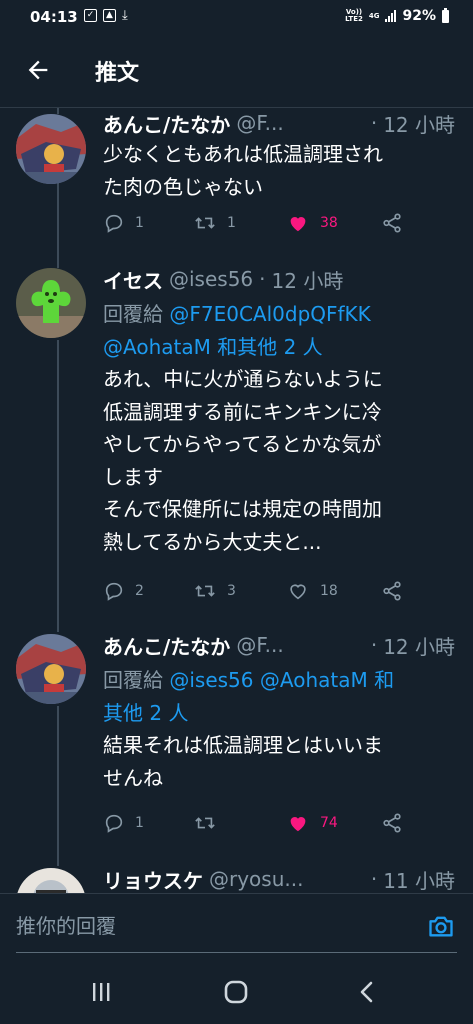  What do you see at coordinates (269, 314) in the screenshot?
I see `reply-handle-link: @F7E0CAl0dpQFfKK` at bounding box center [269, 314].